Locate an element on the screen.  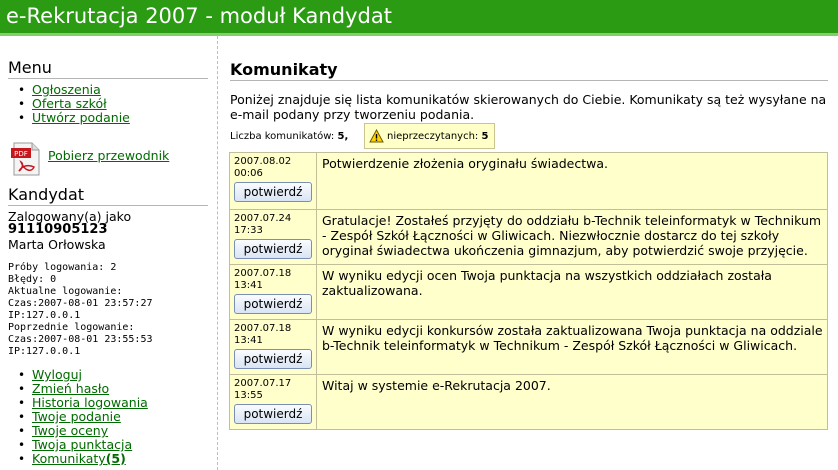
guide-download-link: Pobierz przewodnik is located at coordinates (108, 155).